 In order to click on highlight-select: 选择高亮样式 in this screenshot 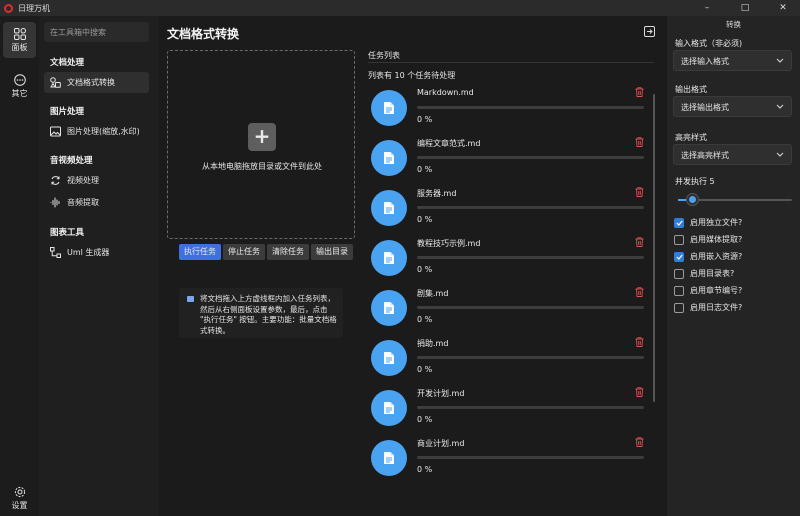, I will do `click(732, 154)`.